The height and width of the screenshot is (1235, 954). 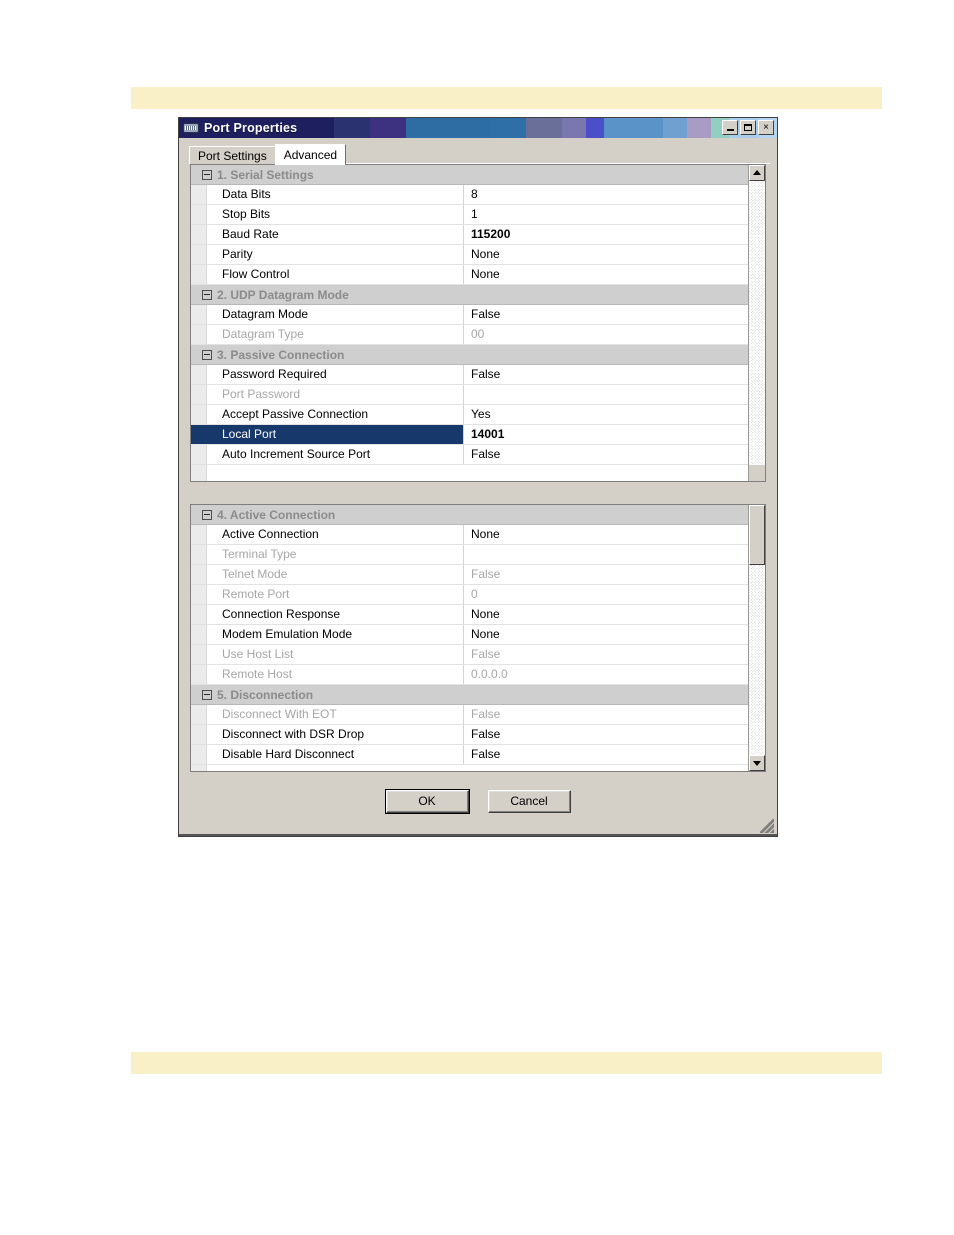 What do you see at coordinates (766, 127) in the screenshot?
I see `close-icon: ×` at bounding box center [766, 127].